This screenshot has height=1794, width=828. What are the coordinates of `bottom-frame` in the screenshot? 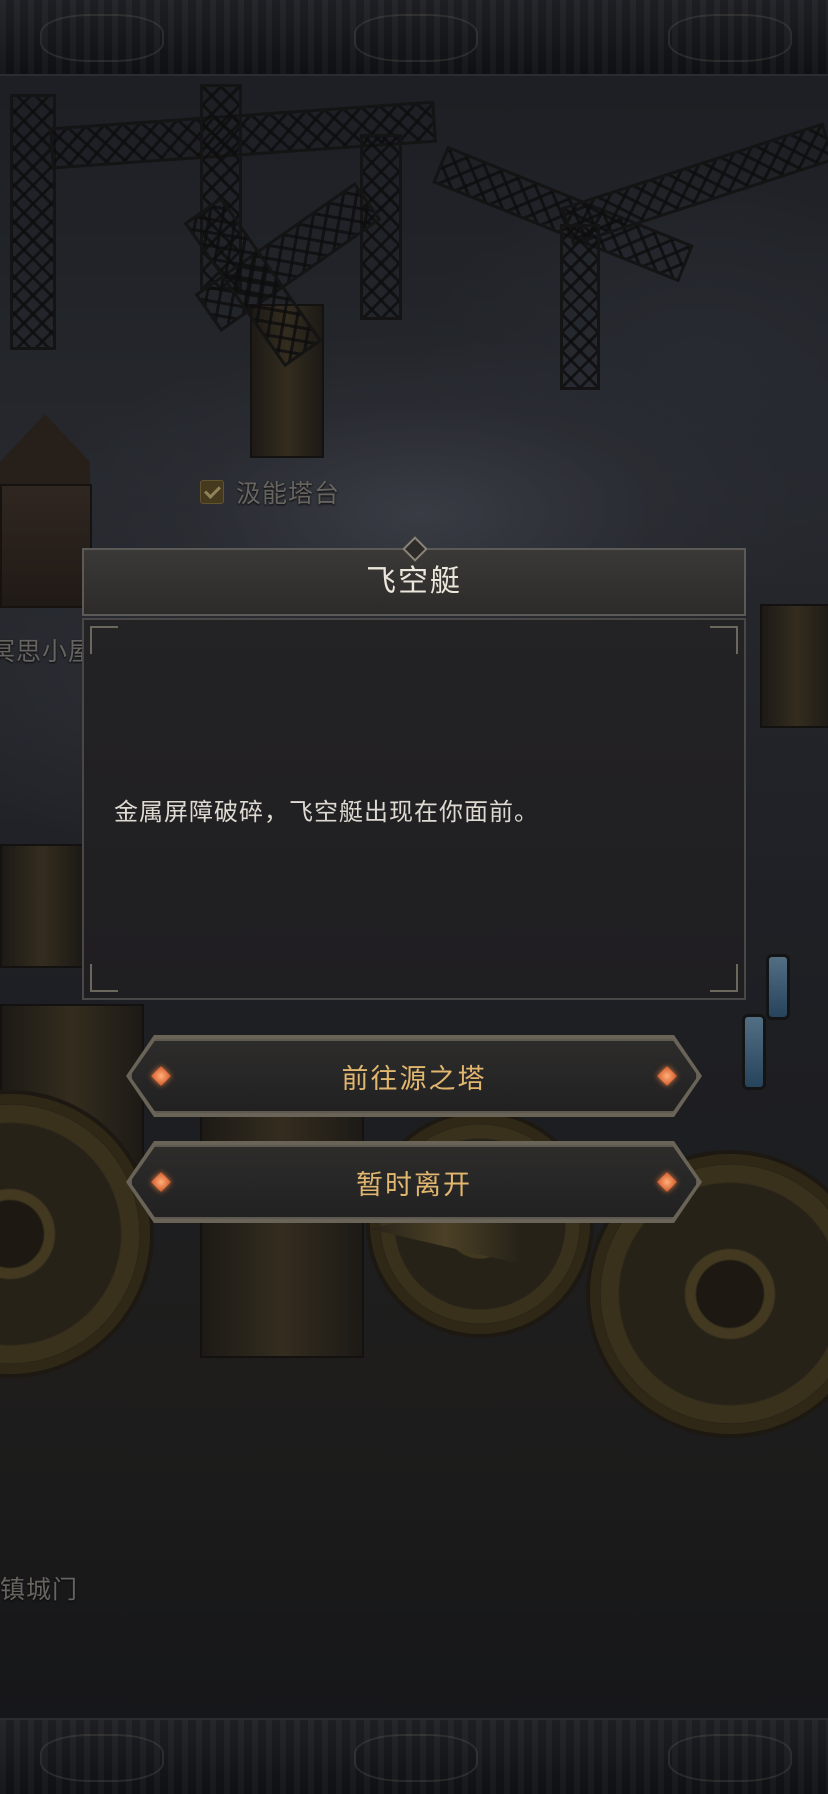 It's located at (414, 1756).